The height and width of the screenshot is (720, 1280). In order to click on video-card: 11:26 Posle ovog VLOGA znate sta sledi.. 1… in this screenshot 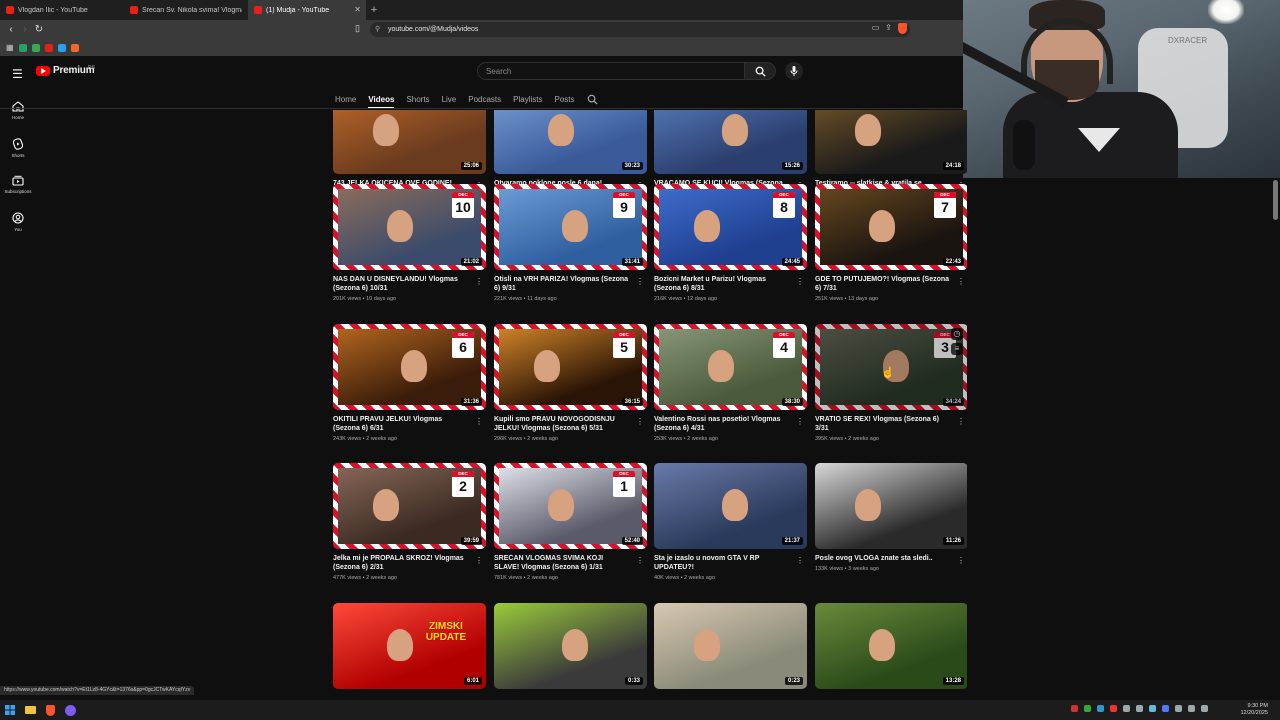, I will do `click(891, 517)`.